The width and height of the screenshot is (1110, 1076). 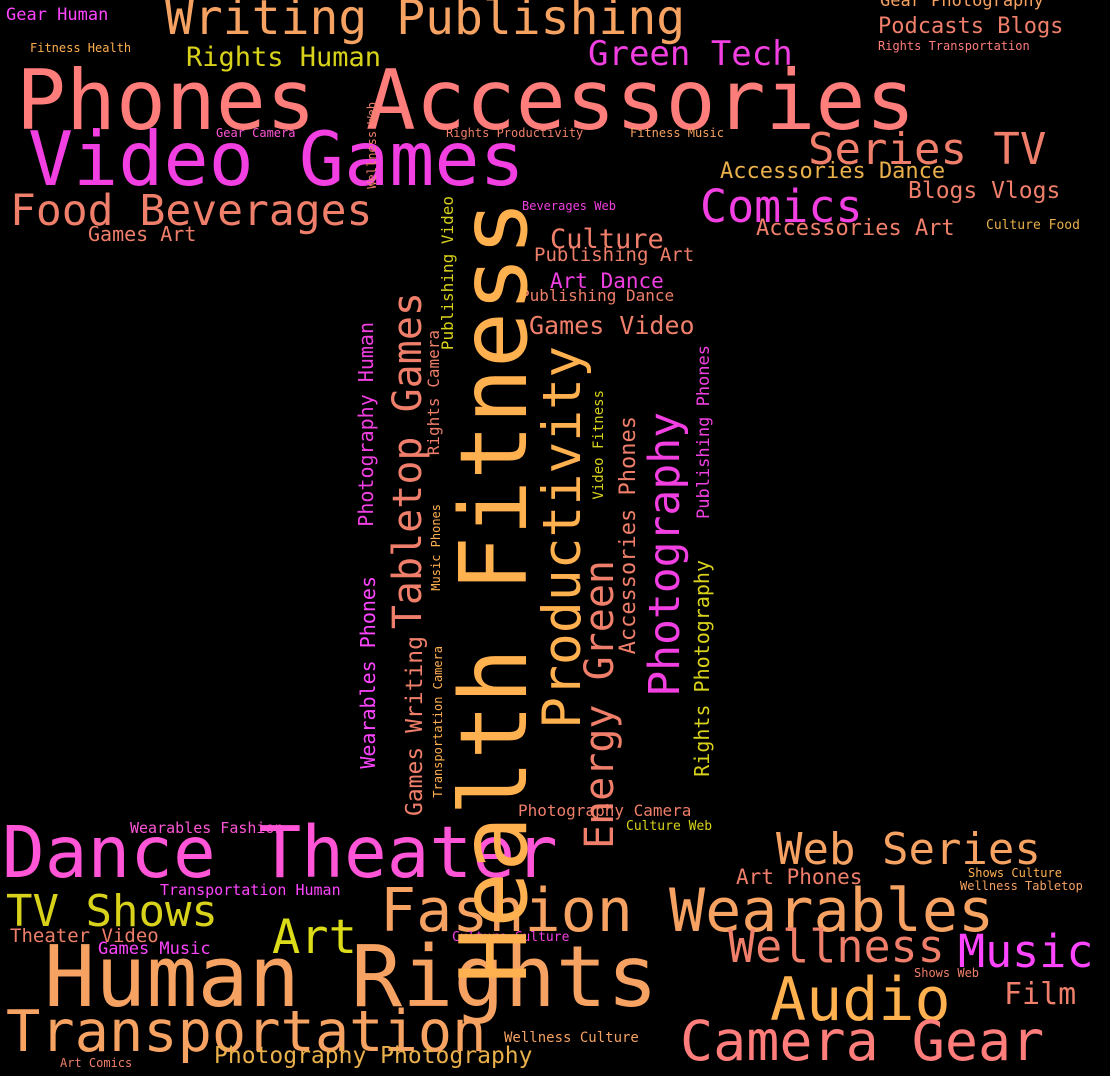 What do you see at coordinates (372, 145) in the screenshot?
I see `word-wellness-web: Wellness Web` at bounding box center [372, 145].